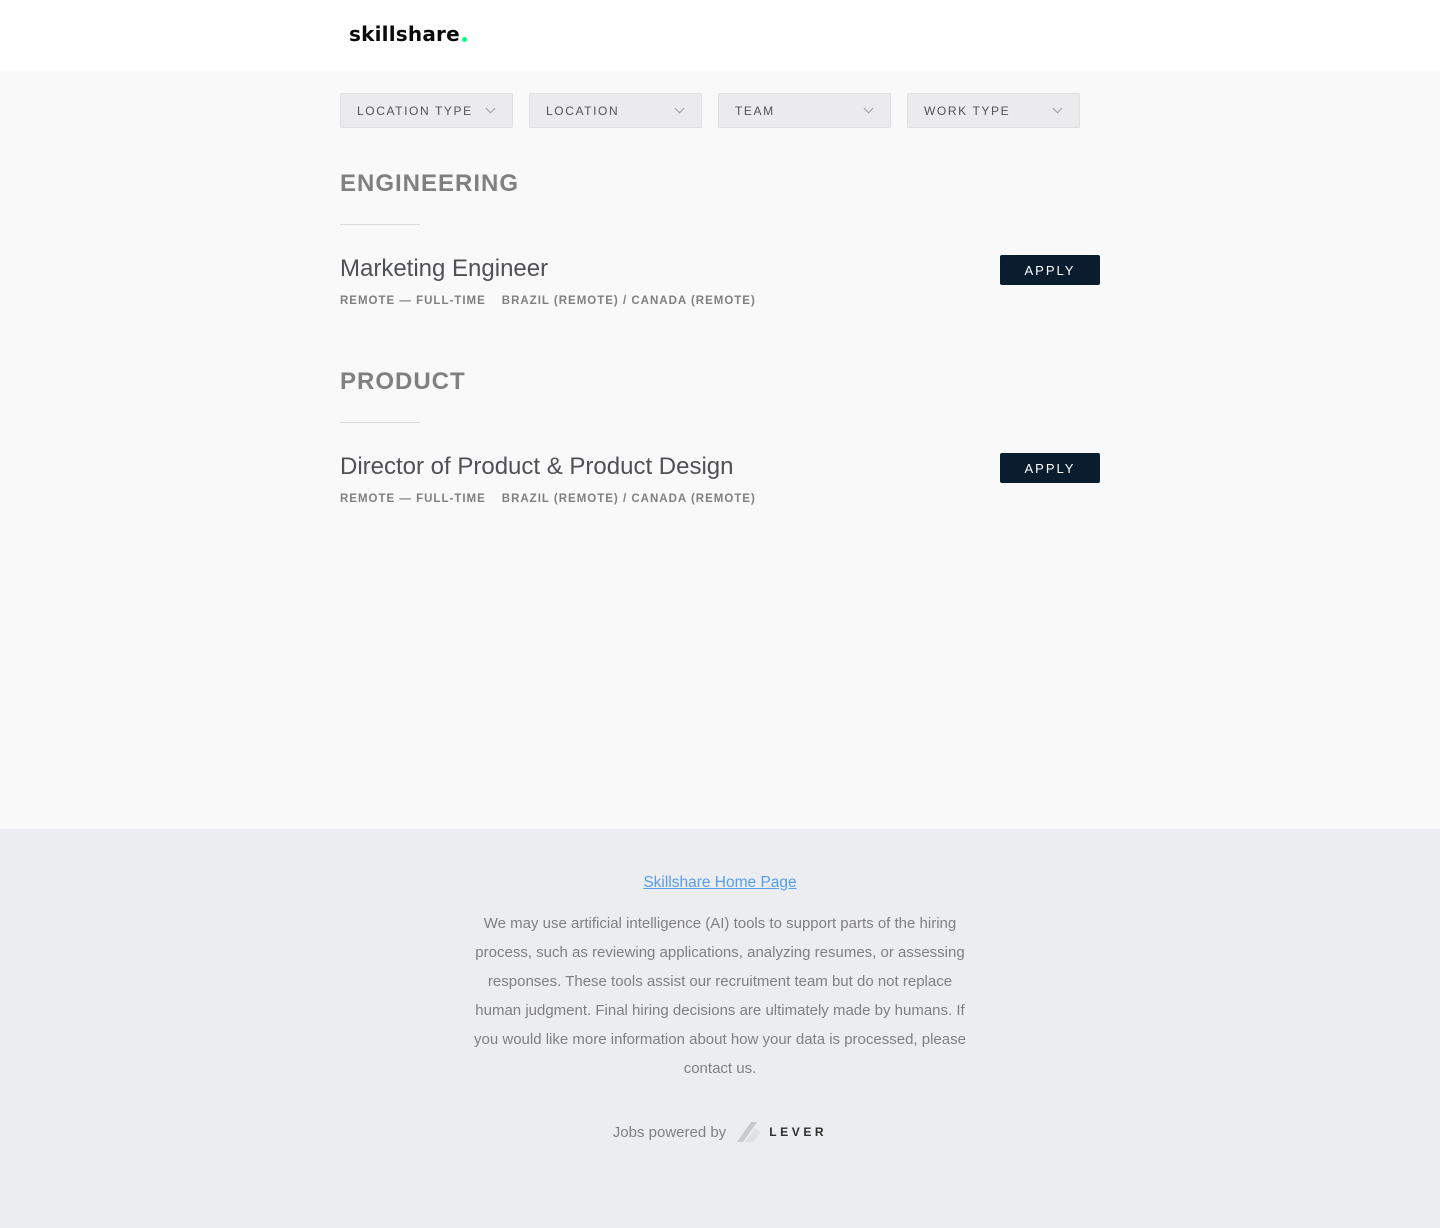  Describe the element at coordinates (404, 34) in the screenshot. I see `logo-text: skillshare` at that location.